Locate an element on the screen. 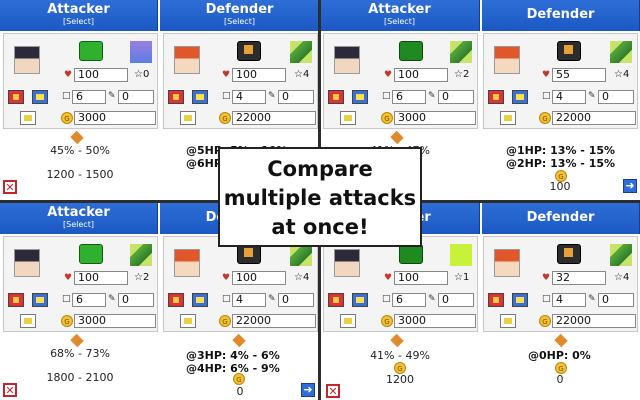 The image size is (640, 400). hp-input: 32 is located at coordinates (579, 278).